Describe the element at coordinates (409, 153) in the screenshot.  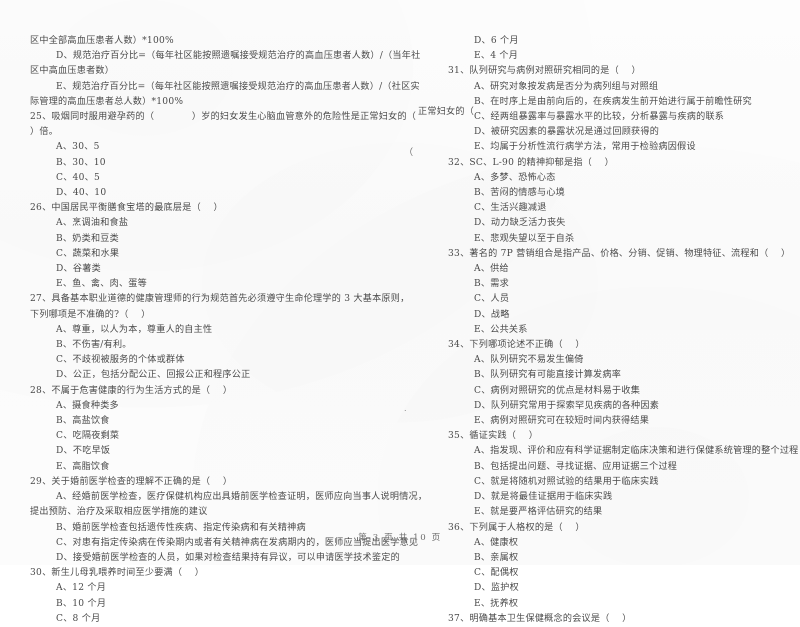
I see `gutter-overflow-paren: （` at that location.